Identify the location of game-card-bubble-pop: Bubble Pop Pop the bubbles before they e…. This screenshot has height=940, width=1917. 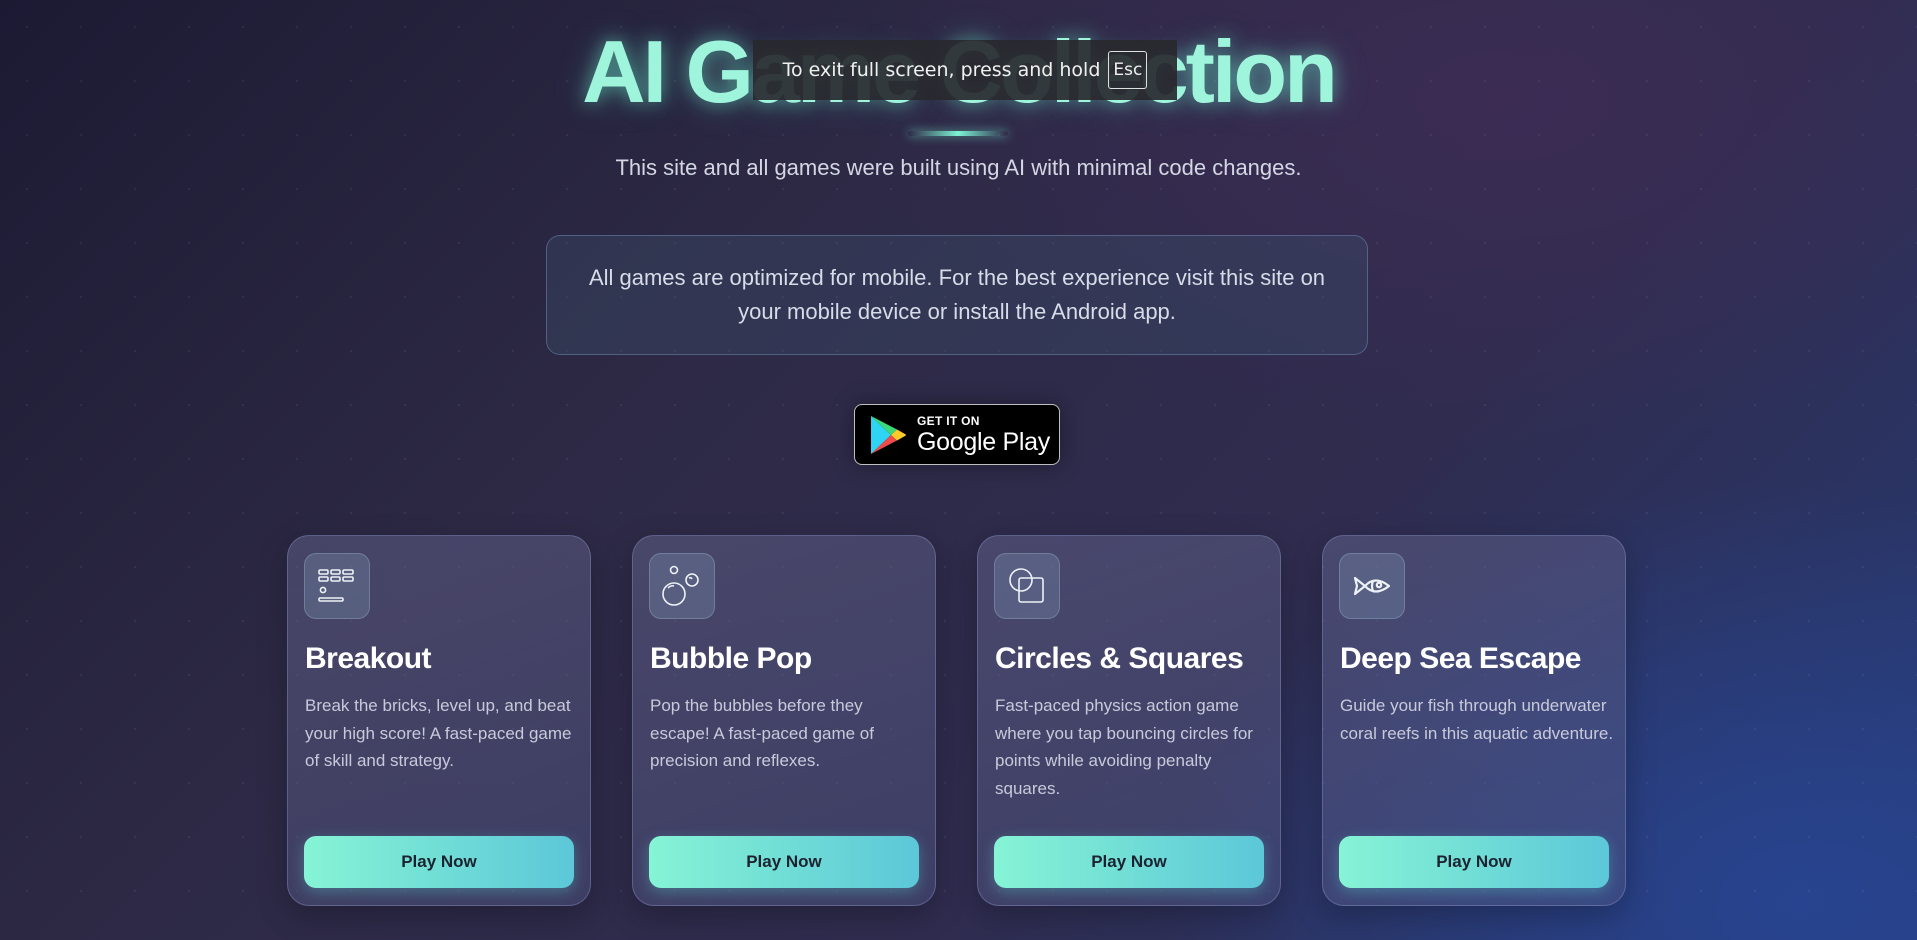
(784, 720).